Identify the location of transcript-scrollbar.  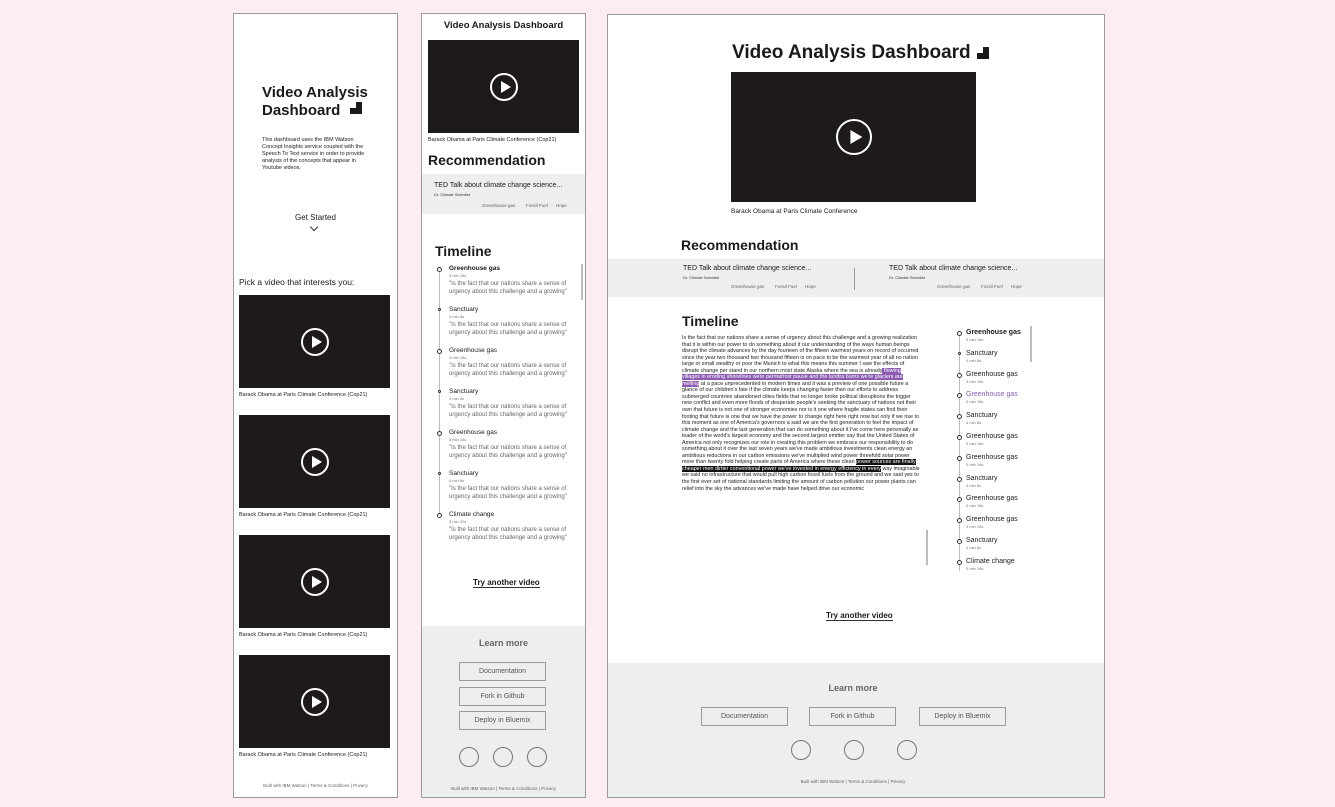
(927, 547).